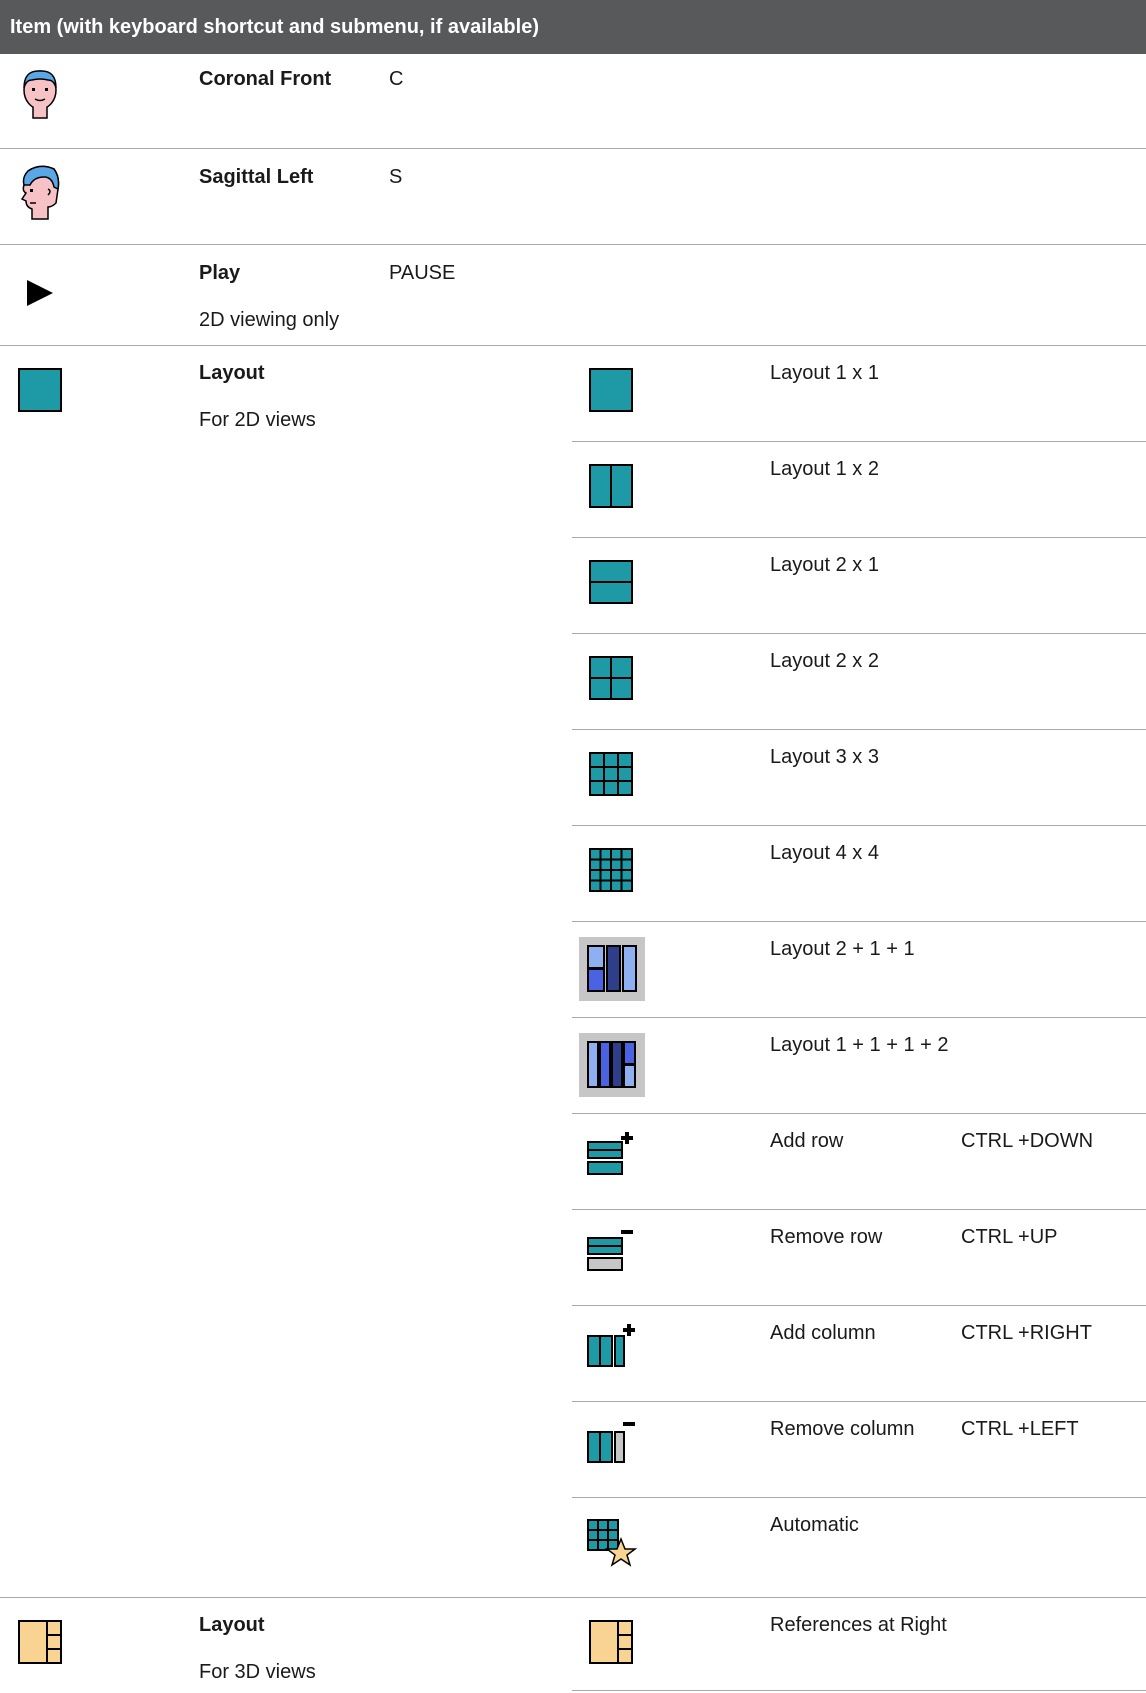  Describe the element at coordinates (612, 1065) in the screenshot. I see `layout-1-1-1-2-icon` at that location.